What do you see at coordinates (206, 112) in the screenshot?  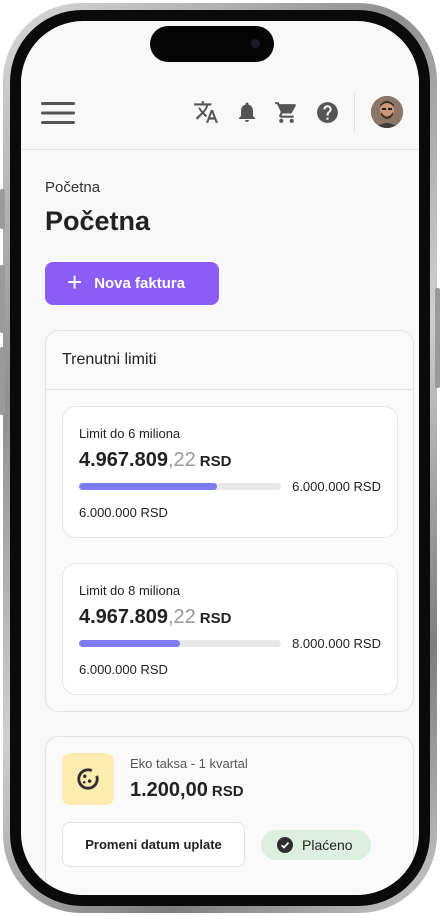 I see `translate-icon` at bounding box center [206, 112].